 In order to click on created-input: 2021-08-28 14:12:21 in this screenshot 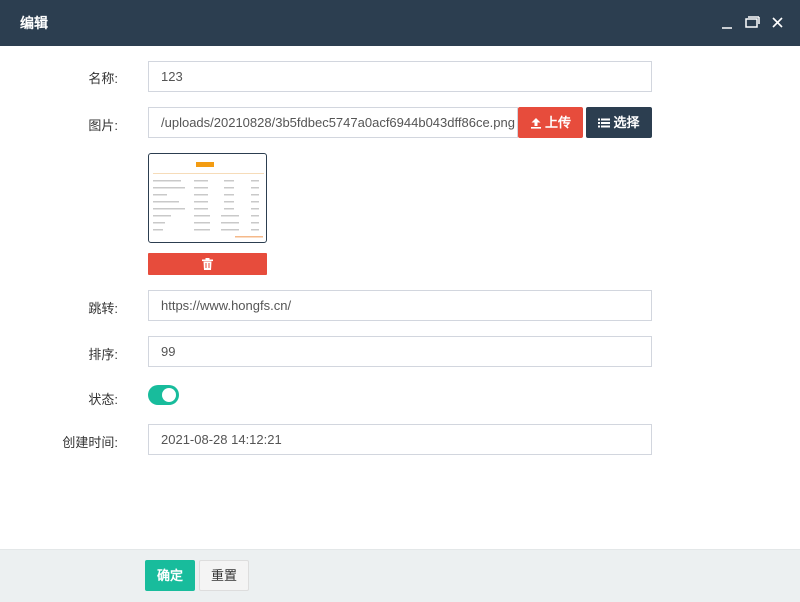, I will do `click(400, 439)`.